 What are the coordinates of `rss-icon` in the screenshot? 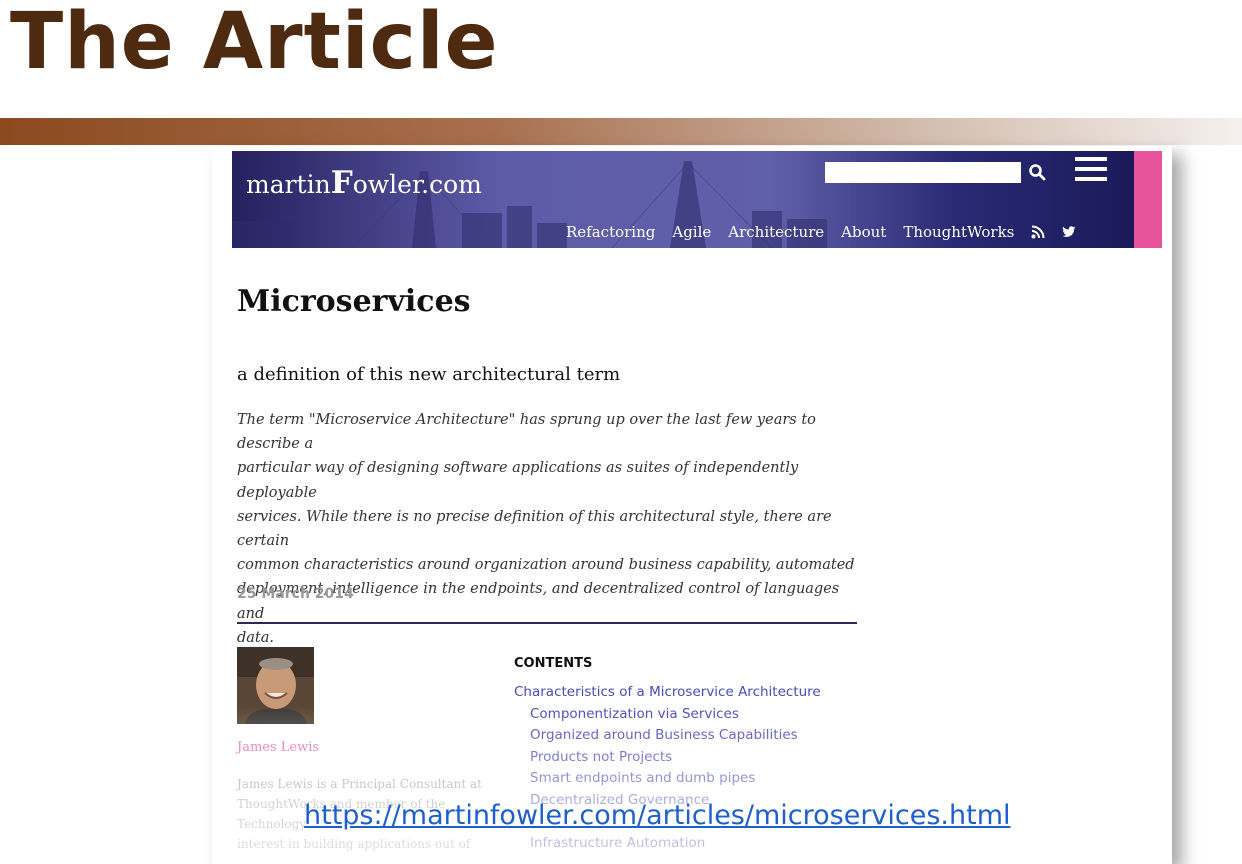 It's located at (1038, 232).